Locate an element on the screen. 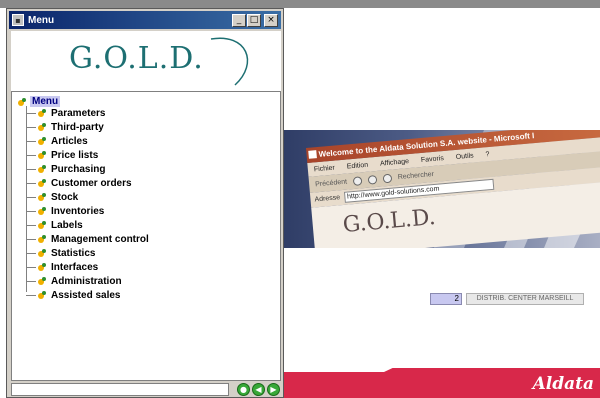 The image size is (600, 398). tree-item-label: Administration is located at coordinates (86, 281).